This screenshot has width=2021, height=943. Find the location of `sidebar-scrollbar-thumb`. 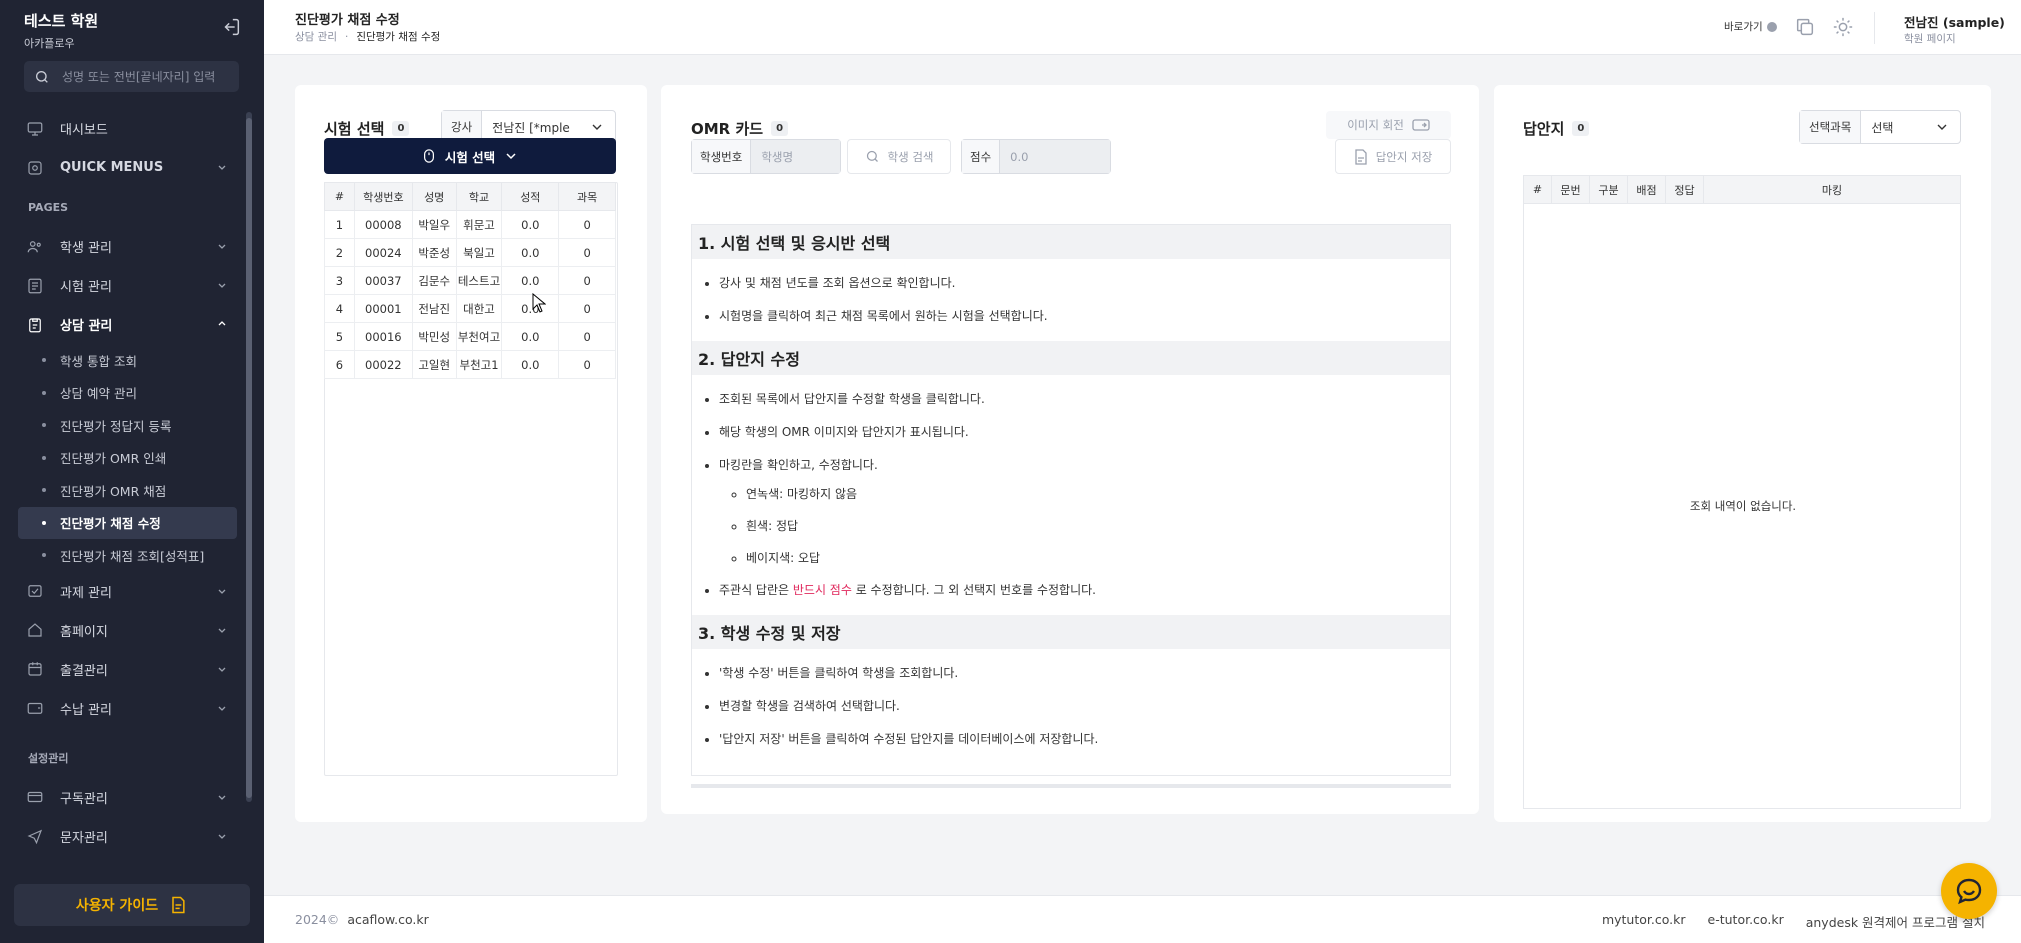

sidebar-scrollbar-thumb is located at coordinates (249, 458).